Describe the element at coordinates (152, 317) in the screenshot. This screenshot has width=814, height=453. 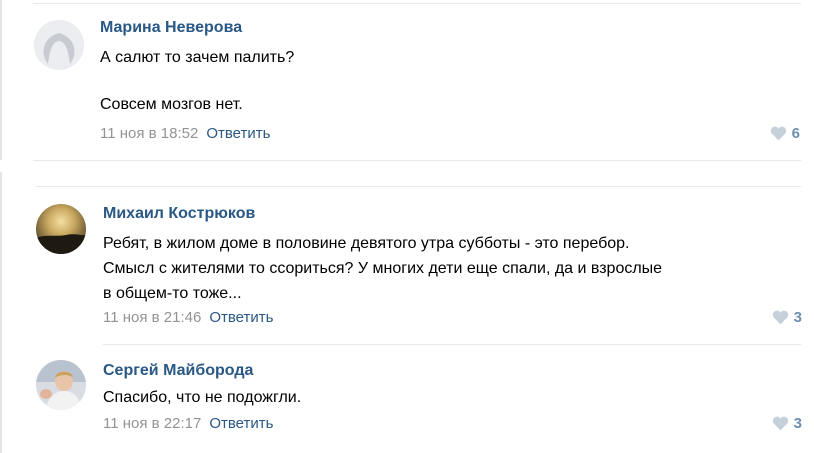
I see `comment-date: 11 ноя в 21:46` at that location.